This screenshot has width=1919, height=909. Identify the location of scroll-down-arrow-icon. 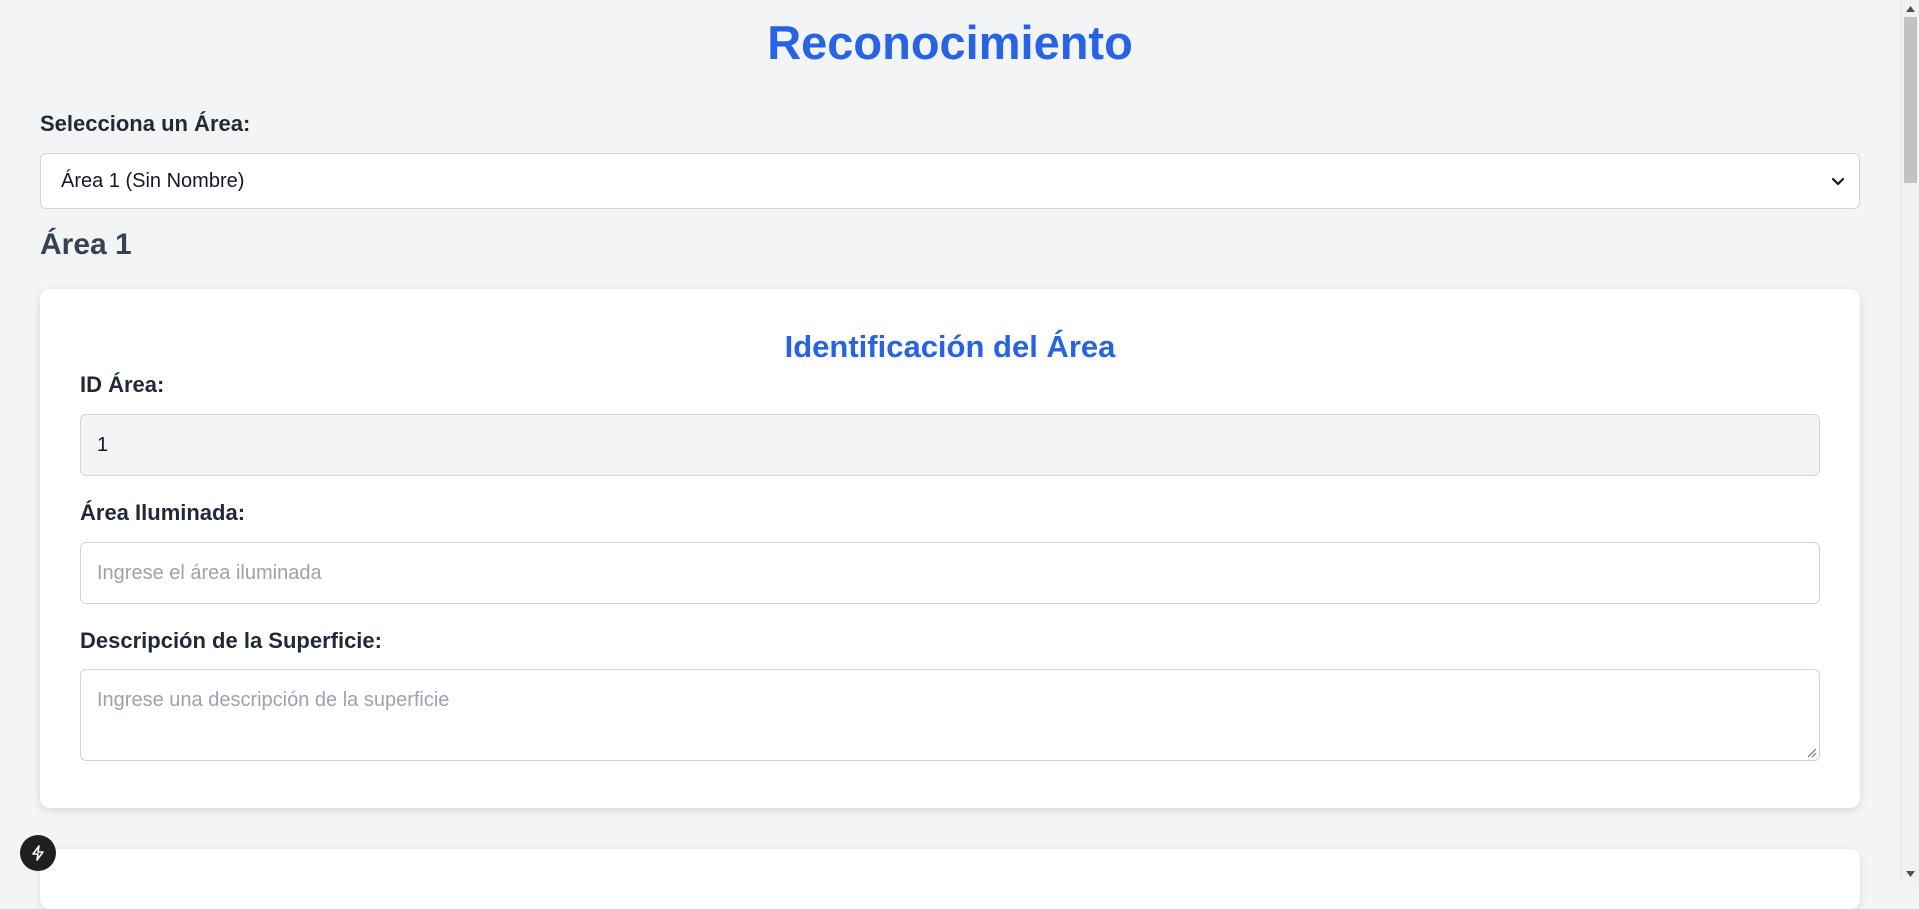
(1910, 873).